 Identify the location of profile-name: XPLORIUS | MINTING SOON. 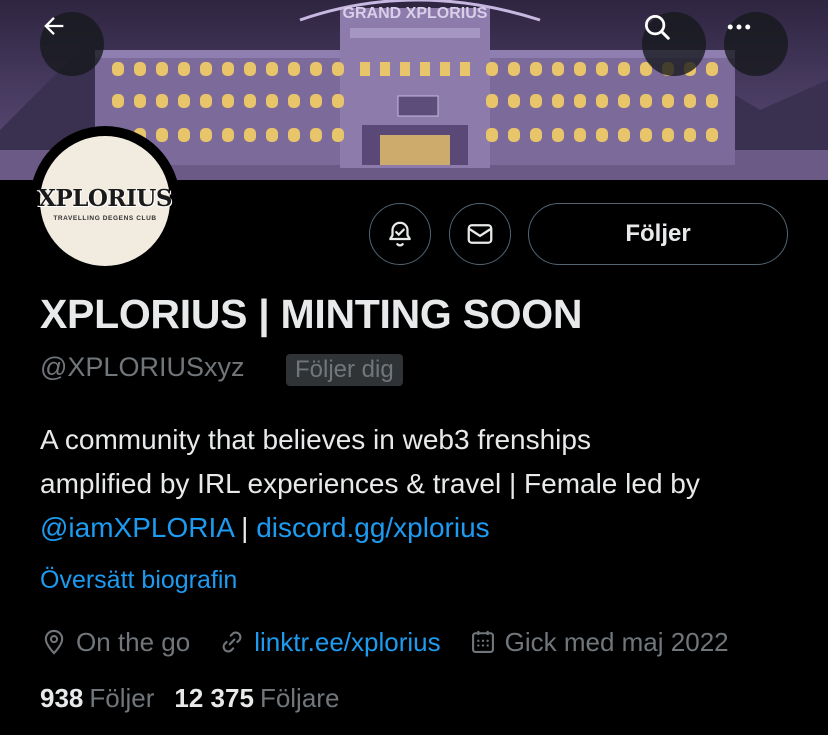
(311, 314).